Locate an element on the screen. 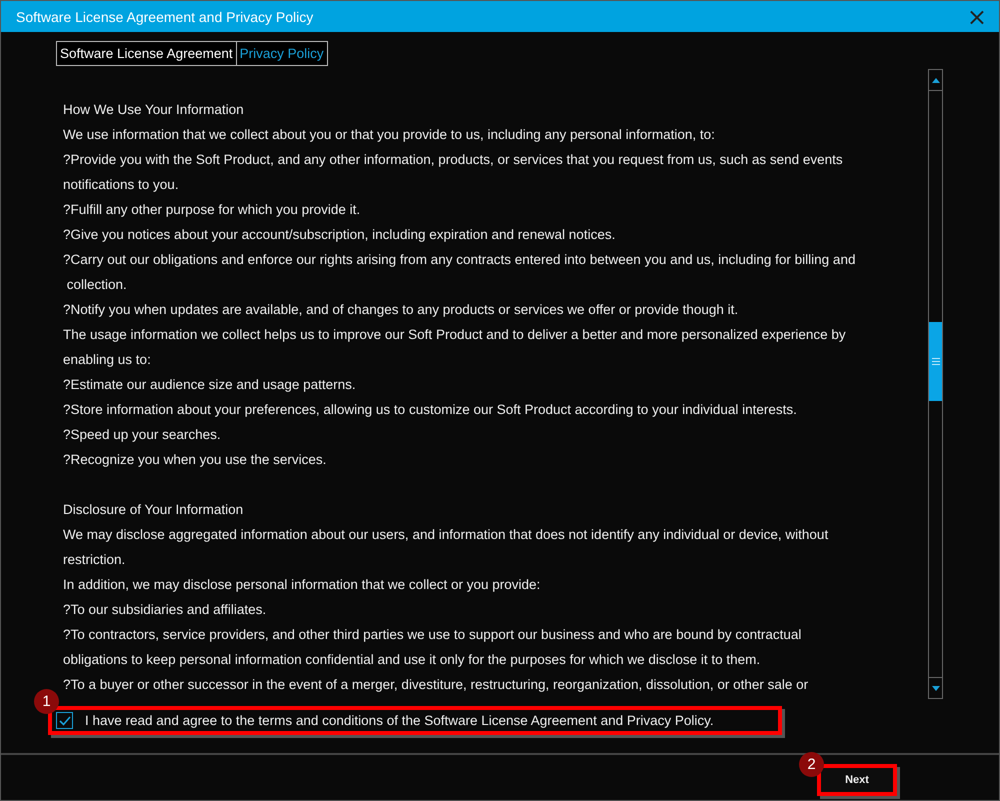  text-line: ?To our subsidiaries and affiliates. is located at coordinates (165, 610).